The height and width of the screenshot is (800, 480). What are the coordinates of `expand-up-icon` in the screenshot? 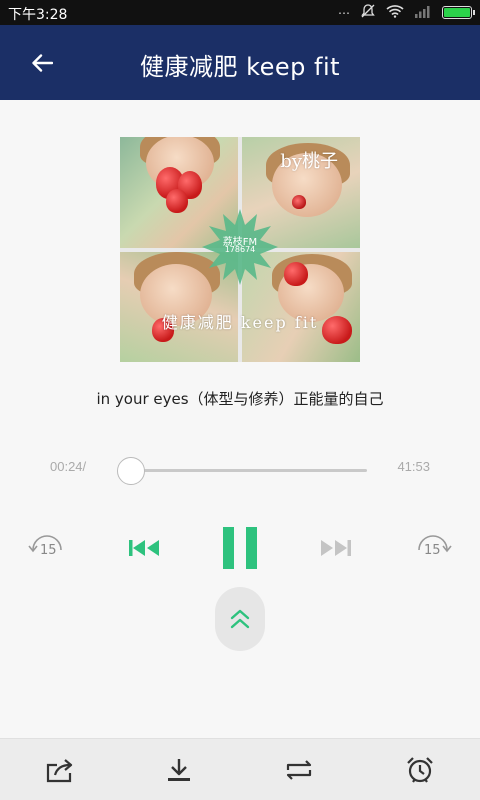 It's located at (240, 619).